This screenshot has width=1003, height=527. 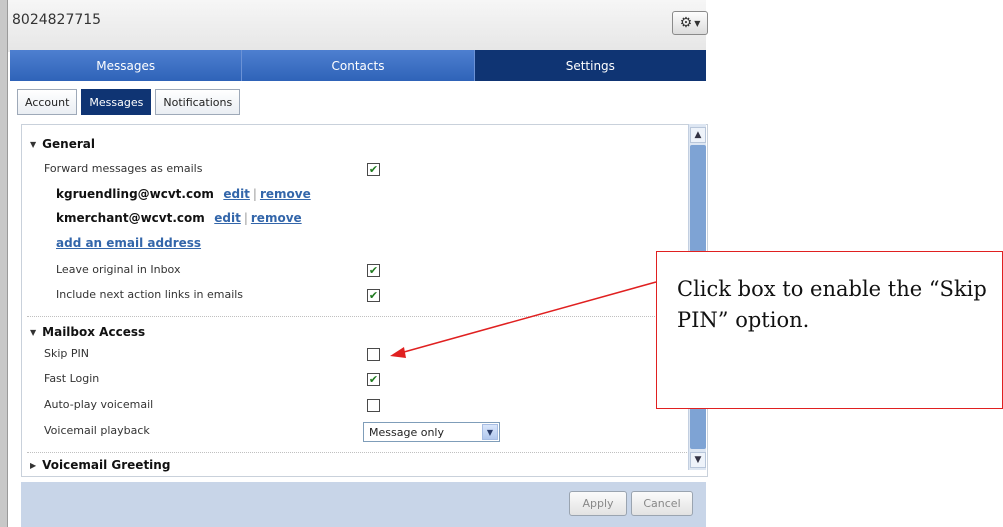 I want to click on email-address: kgruendling@wcvt.com, so click(x=135, y=194).